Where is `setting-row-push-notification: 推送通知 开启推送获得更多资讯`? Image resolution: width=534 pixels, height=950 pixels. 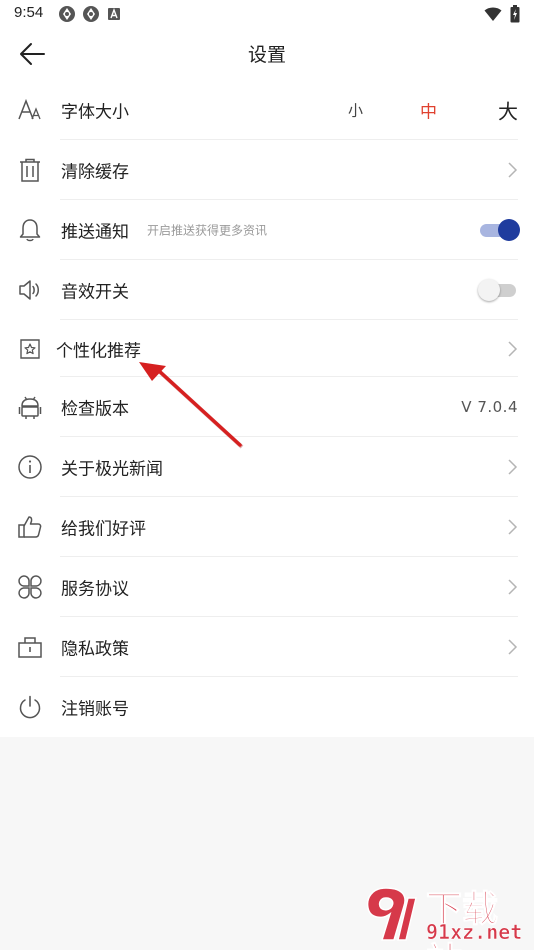
setting-row-push-notification: 推送通知 开启推送获得更多资讯 is located at coordinates (267, 230).